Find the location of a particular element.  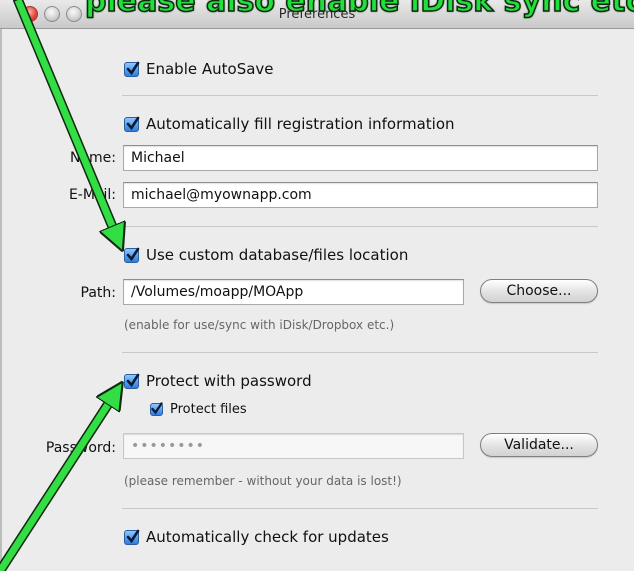

check-updates-checkbox: Automatically check for updates is located at coordinates (256, 537).